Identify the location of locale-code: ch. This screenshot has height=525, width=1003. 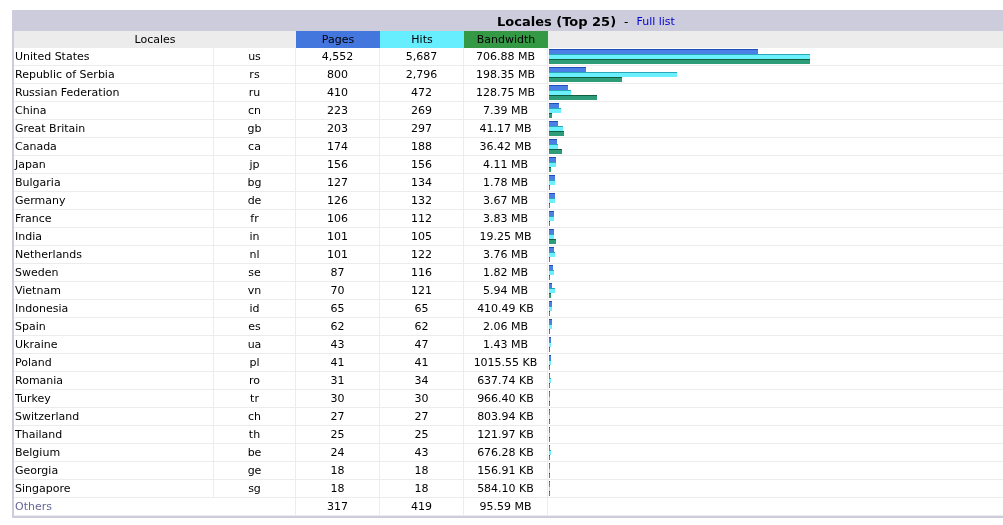
(255, 417).